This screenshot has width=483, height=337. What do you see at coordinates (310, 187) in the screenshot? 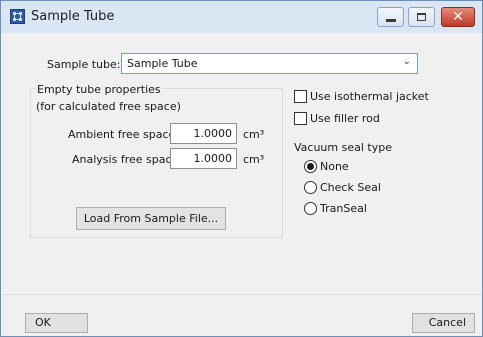
I see `seal-check-seal-radio` at bounding box center [310, 187].